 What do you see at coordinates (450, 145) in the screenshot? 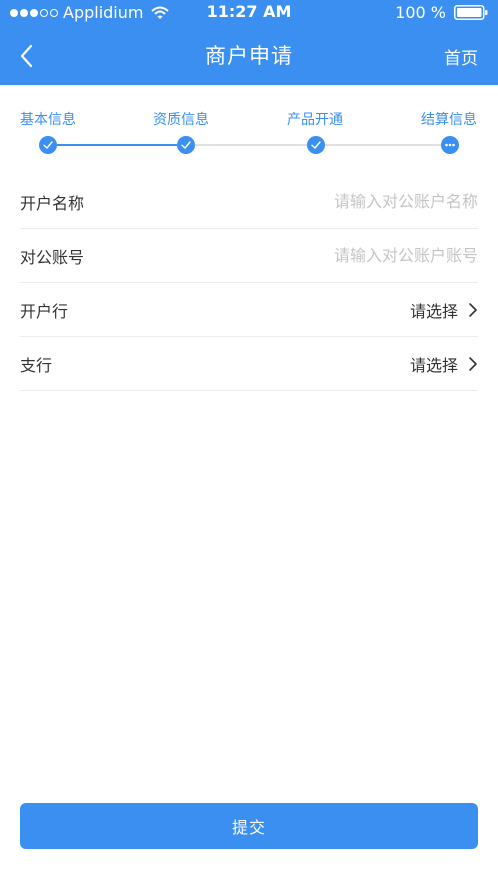
I see `step-current-dots-icon` at bounding box center [450, 145].